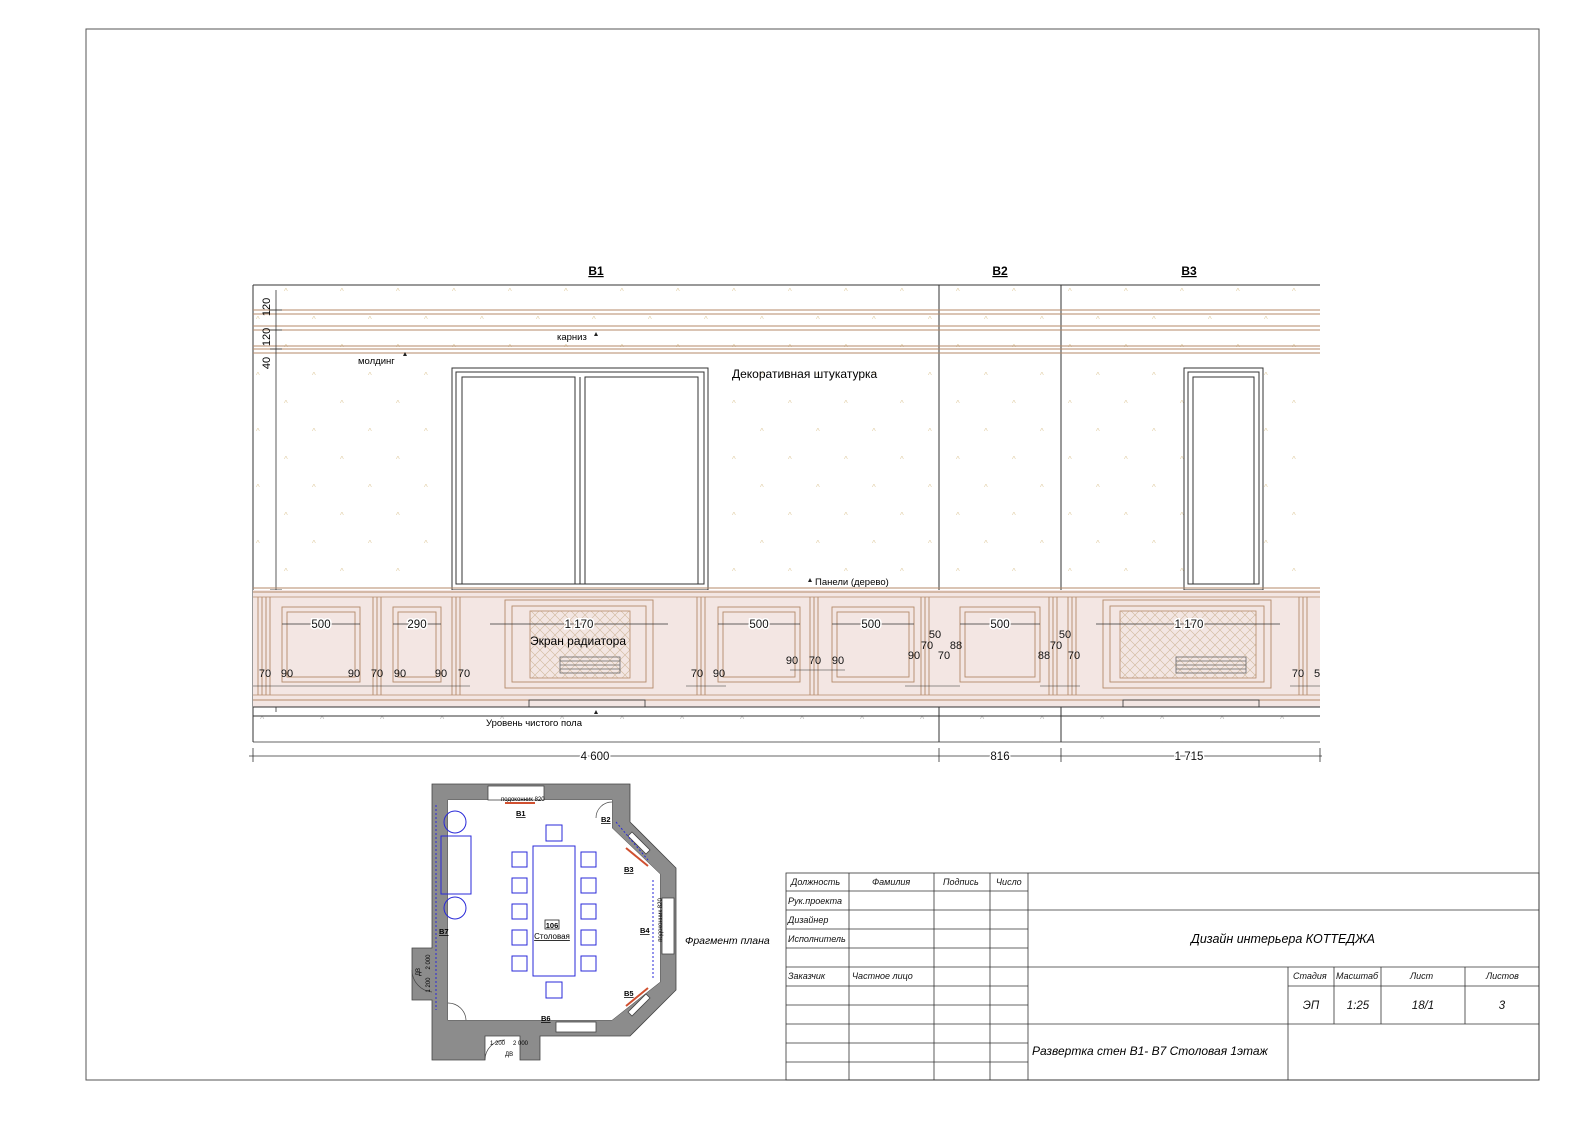 This screenshot has width=1587, height=1128. Describe the element at coordinates (464, 674) in the screenshot. I see `dim-small-7: 70` at that location.